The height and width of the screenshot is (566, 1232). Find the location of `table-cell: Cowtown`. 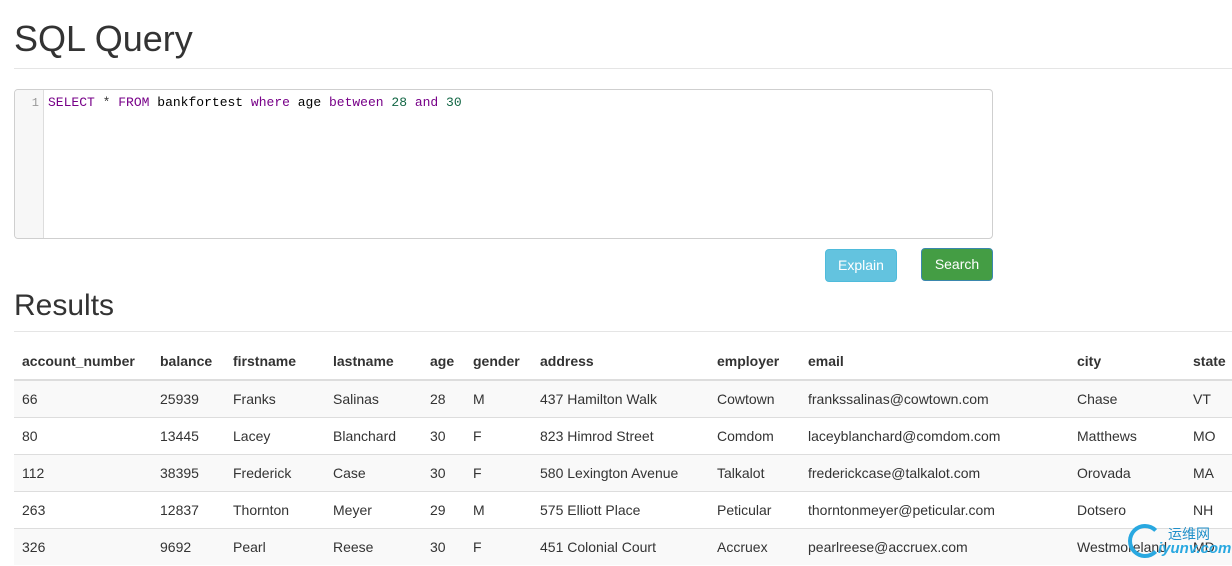

table-cell: Cowtown is located at coordinates (754, 398).